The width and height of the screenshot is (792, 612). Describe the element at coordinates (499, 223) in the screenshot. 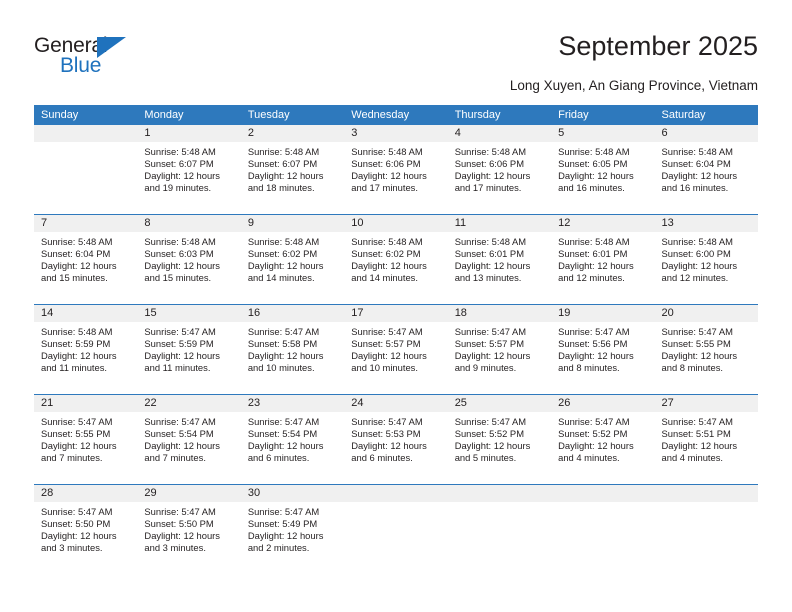

I see `day-number: 11` at that location.